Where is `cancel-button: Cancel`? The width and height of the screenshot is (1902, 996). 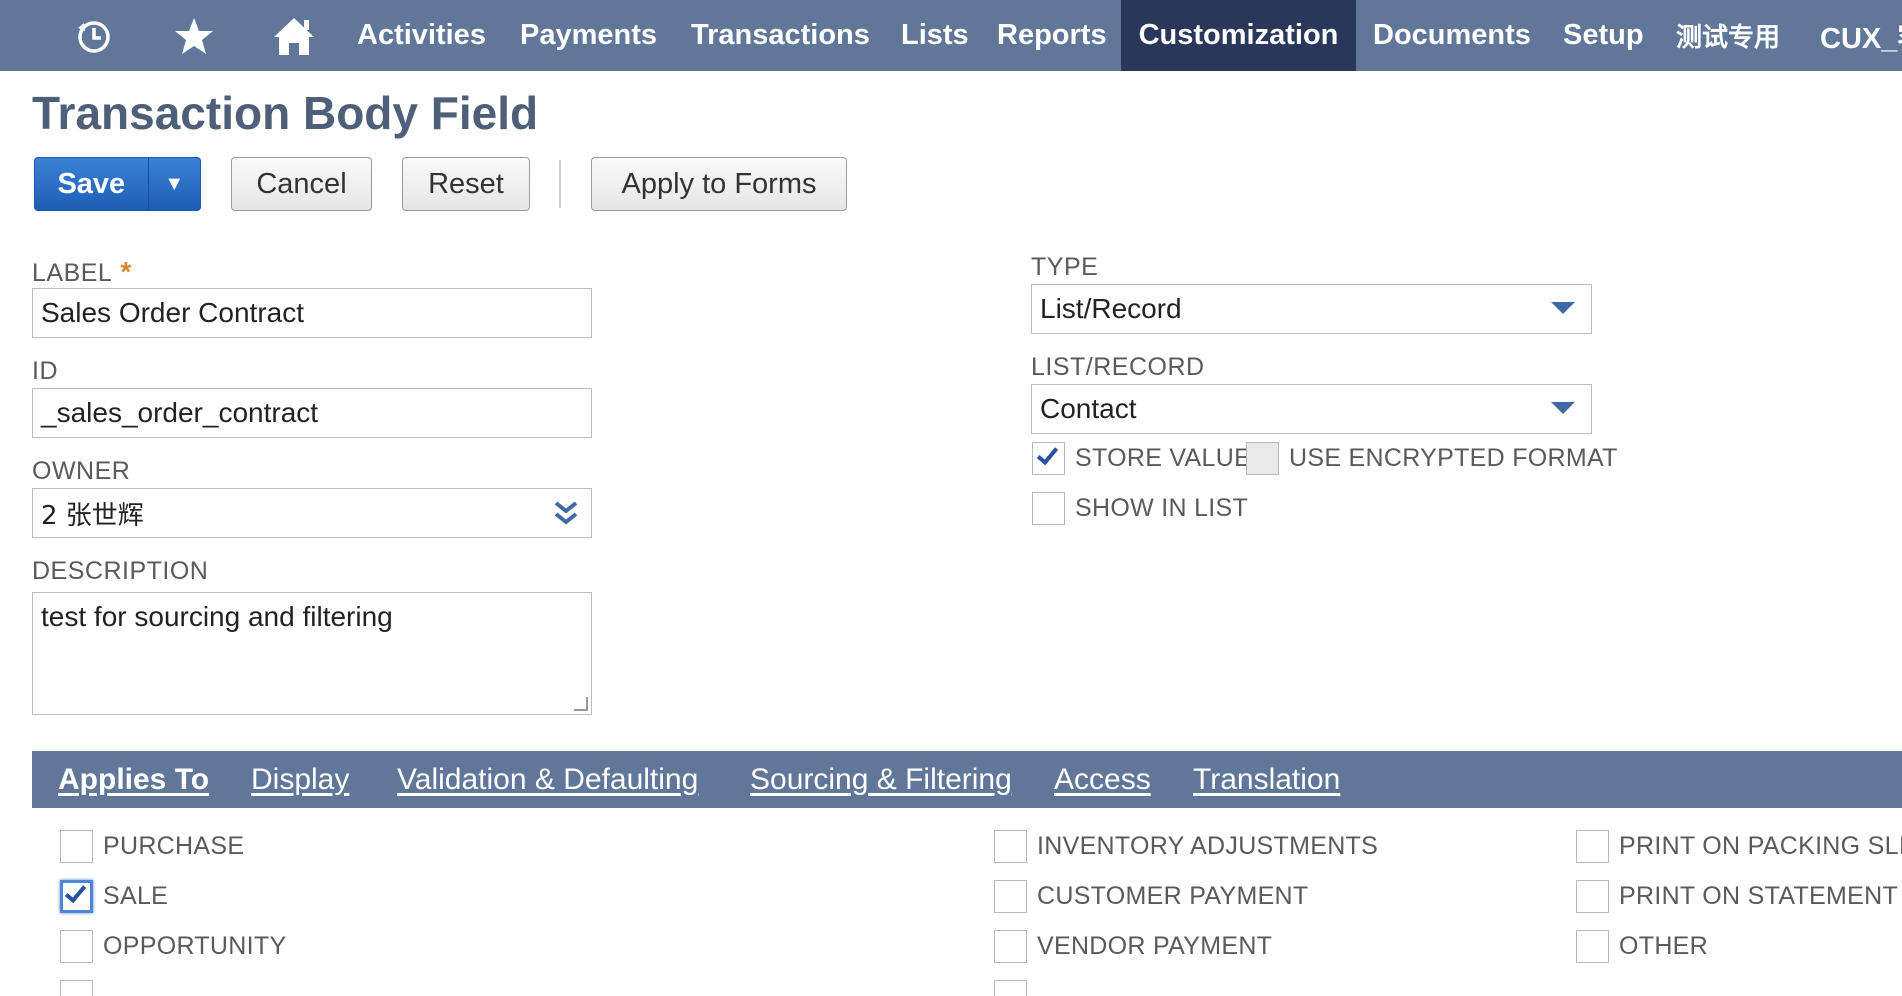 cancel-button: Cancel is located at coordinates (301, 184).